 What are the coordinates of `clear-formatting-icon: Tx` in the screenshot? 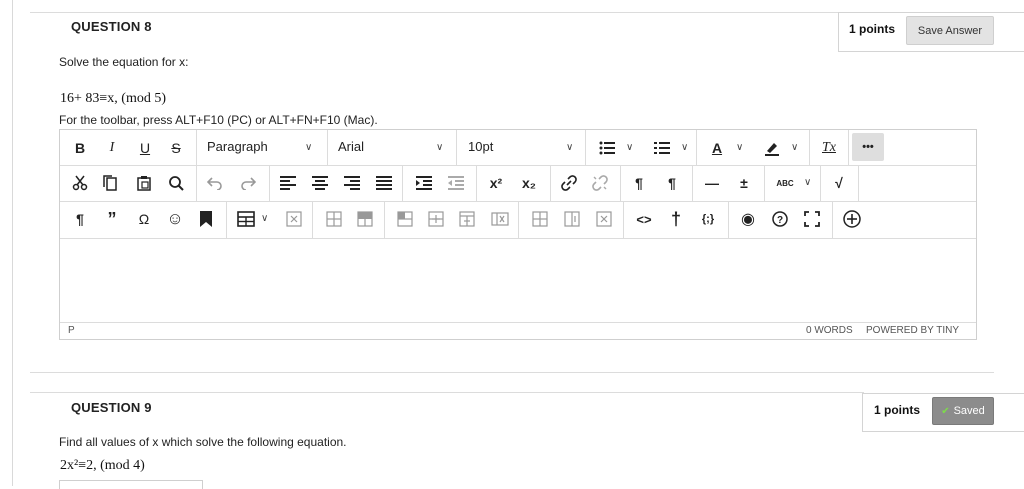 It's located at (829, 148).